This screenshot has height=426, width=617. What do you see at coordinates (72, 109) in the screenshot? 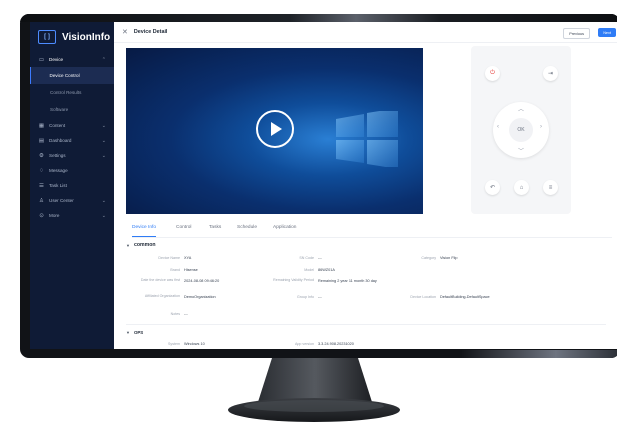
I see `sidebar-item-software: Software` at bounding box center [72, 109].